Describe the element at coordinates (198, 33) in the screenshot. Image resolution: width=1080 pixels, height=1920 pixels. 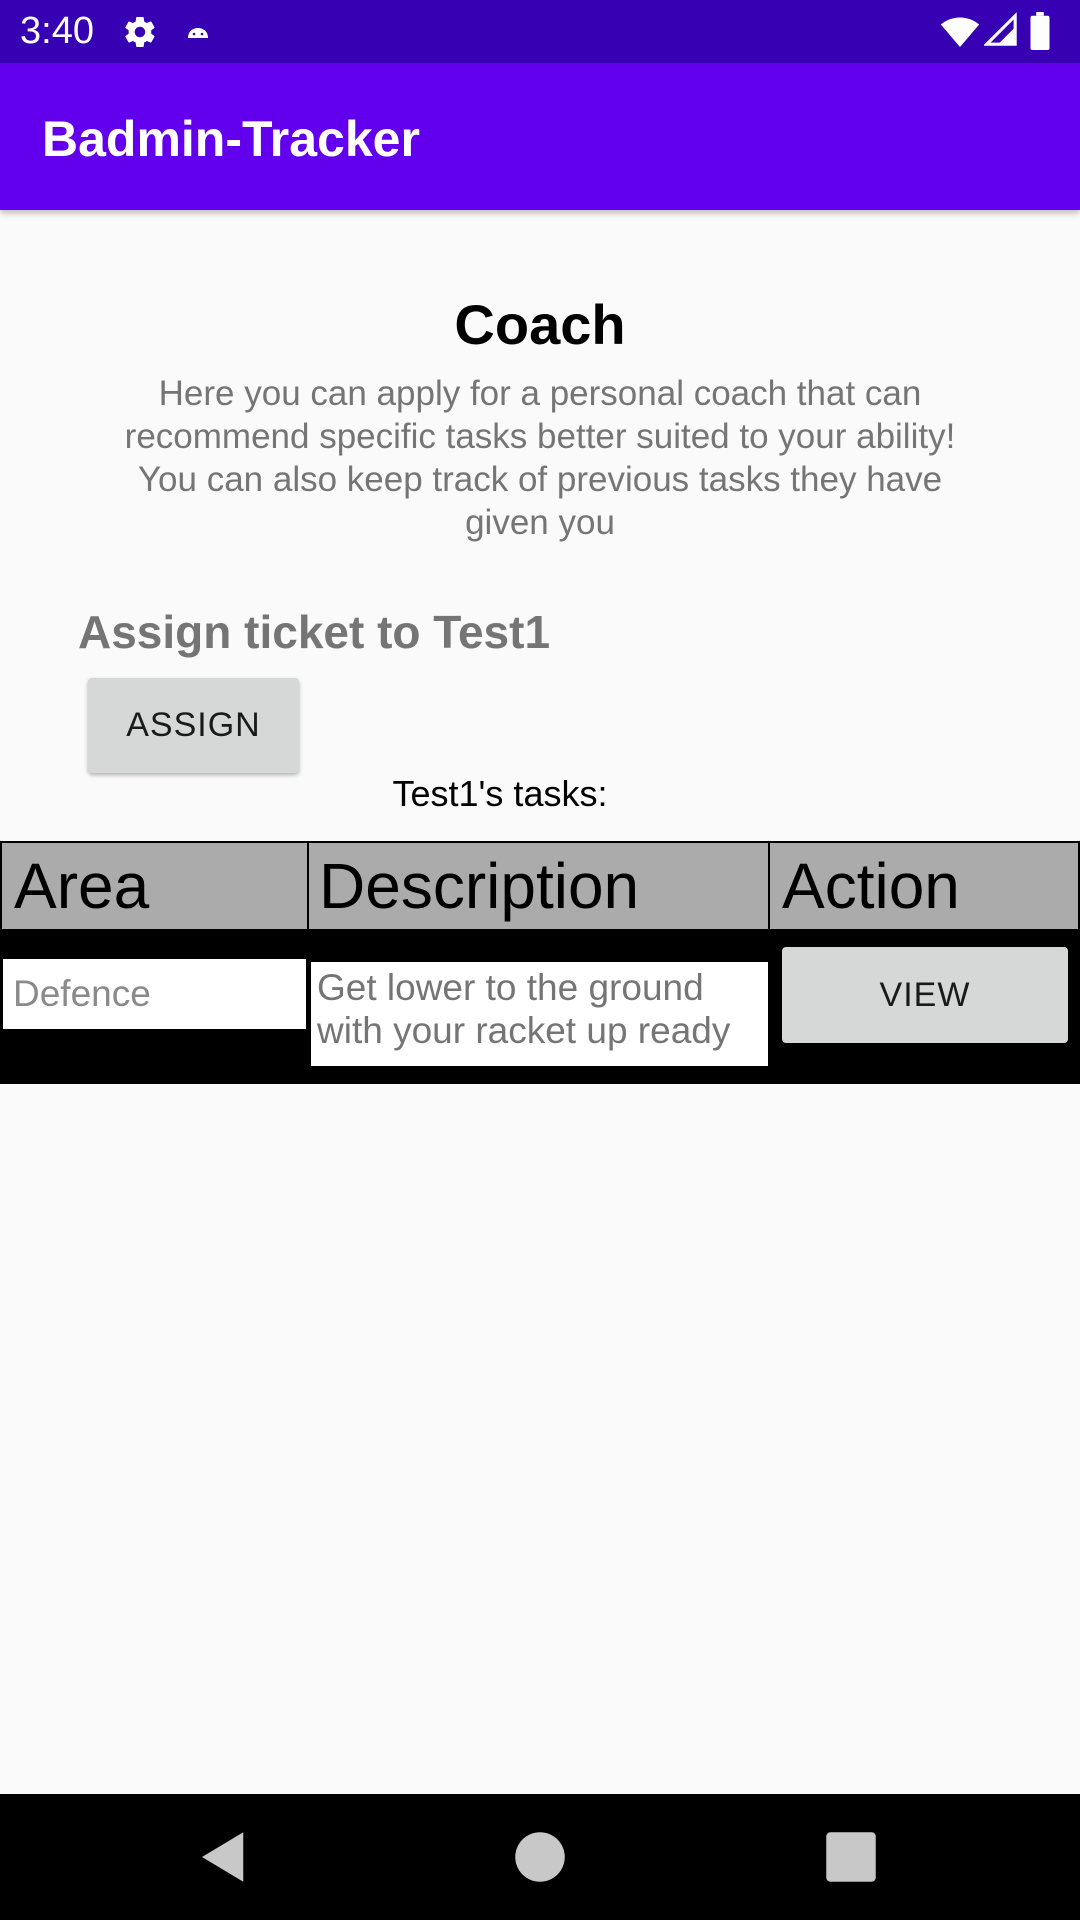
I see `android-icon` at that location.